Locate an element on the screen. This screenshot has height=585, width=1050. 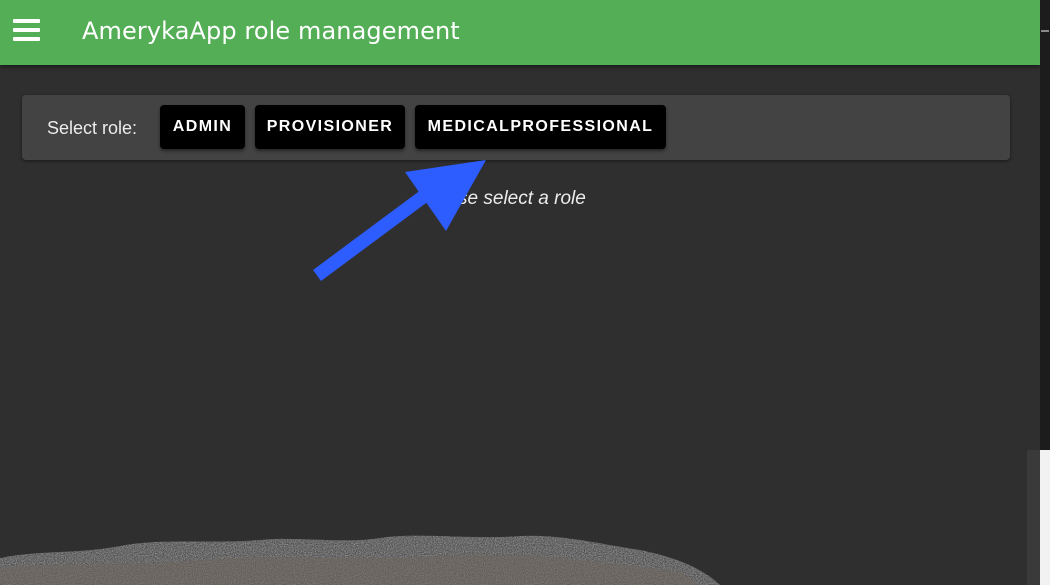
hamburger-menu-icon is located at coordinates (27, 31).